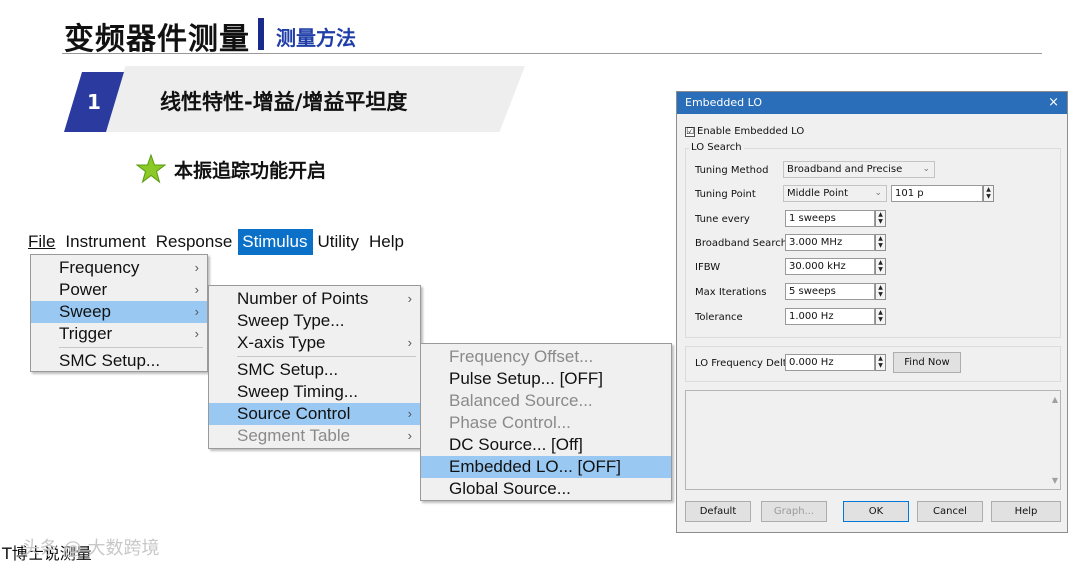 The height and width of the screenshot is (574, 1080). I want to click on menu-item-frequency: Frequency ›, so click(119, 268).